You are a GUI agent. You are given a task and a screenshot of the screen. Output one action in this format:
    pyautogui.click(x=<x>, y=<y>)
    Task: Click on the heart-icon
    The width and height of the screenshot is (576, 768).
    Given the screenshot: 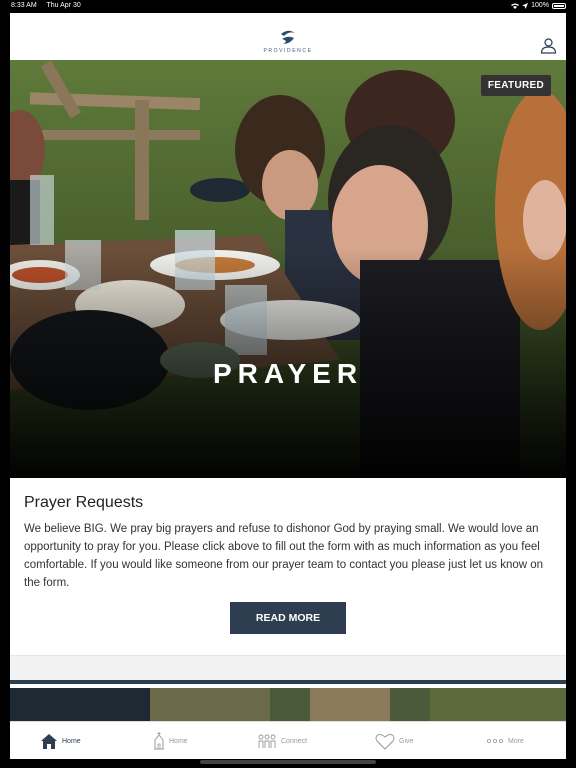 What is the action you would take?
    pyautogui.click(x=385, y=741)
    